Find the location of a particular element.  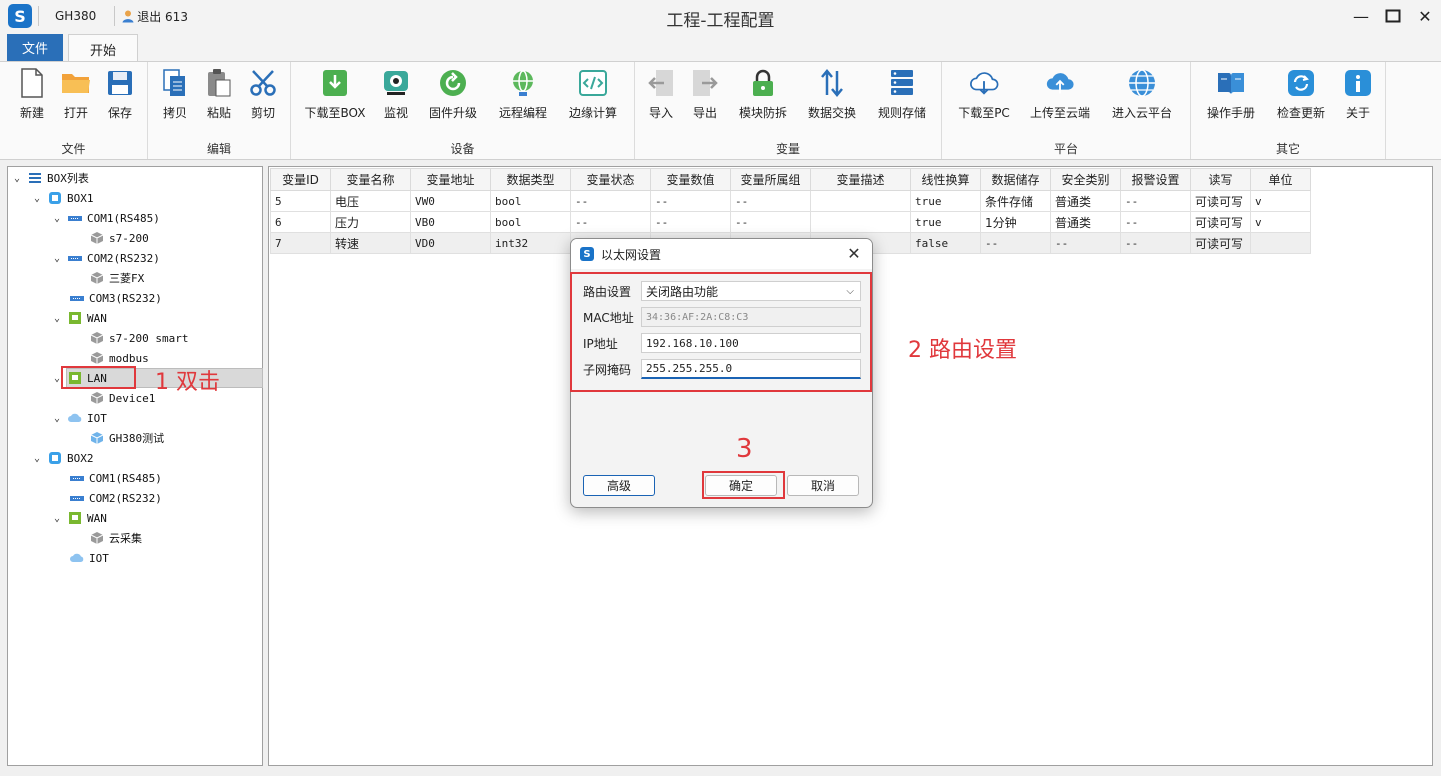

check-update-button: 检查更新 is located at coordinates (1301, 98).